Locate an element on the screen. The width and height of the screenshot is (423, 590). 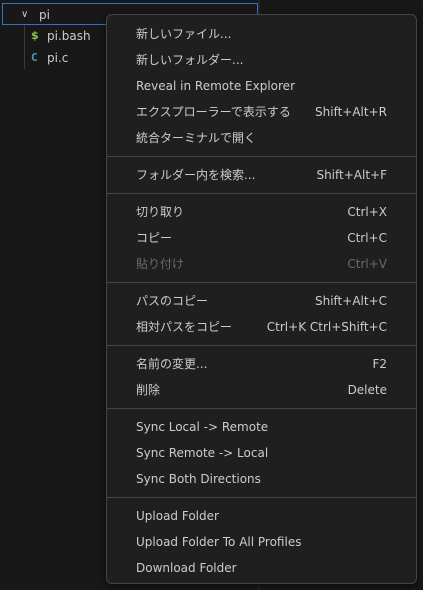
menu-item-label: Upload Folder is located at coordinates (177, 516).